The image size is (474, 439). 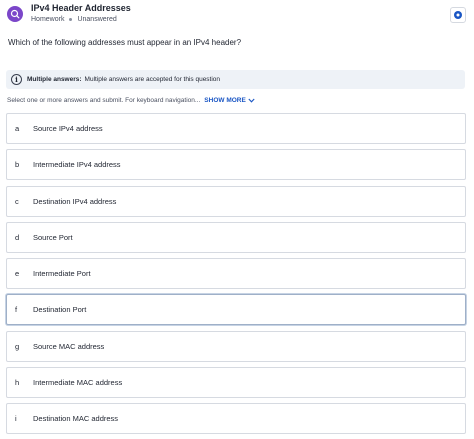 I want to click on chat-search-icon, so click(x=15, y=14).